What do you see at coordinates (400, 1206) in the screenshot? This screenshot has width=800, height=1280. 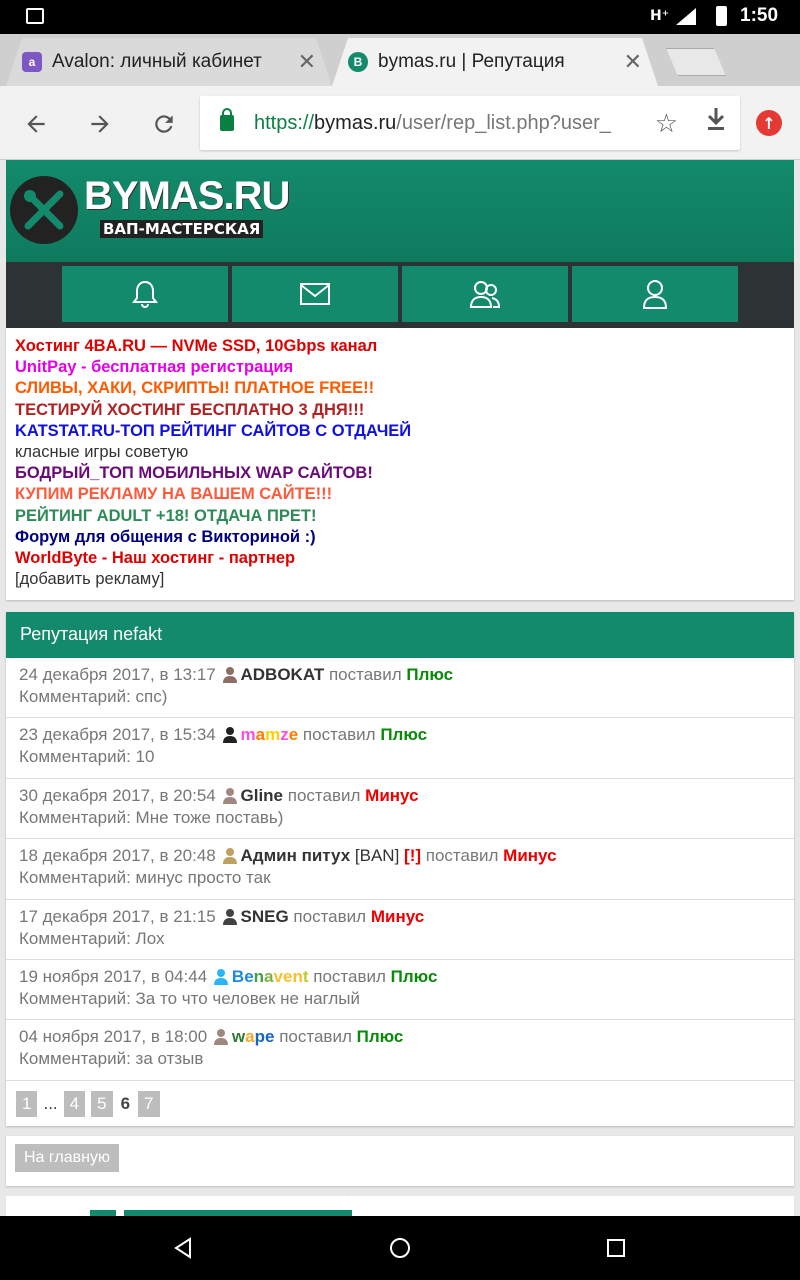 I see `footer-box` at bounding box center [400, 1206].